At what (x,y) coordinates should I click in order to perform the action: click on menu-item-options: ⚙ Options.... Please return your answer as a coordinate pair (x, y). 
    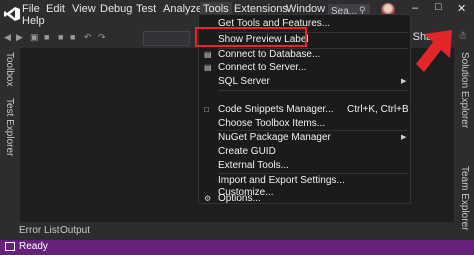
    Looking at the image, I should click on (304, 198).